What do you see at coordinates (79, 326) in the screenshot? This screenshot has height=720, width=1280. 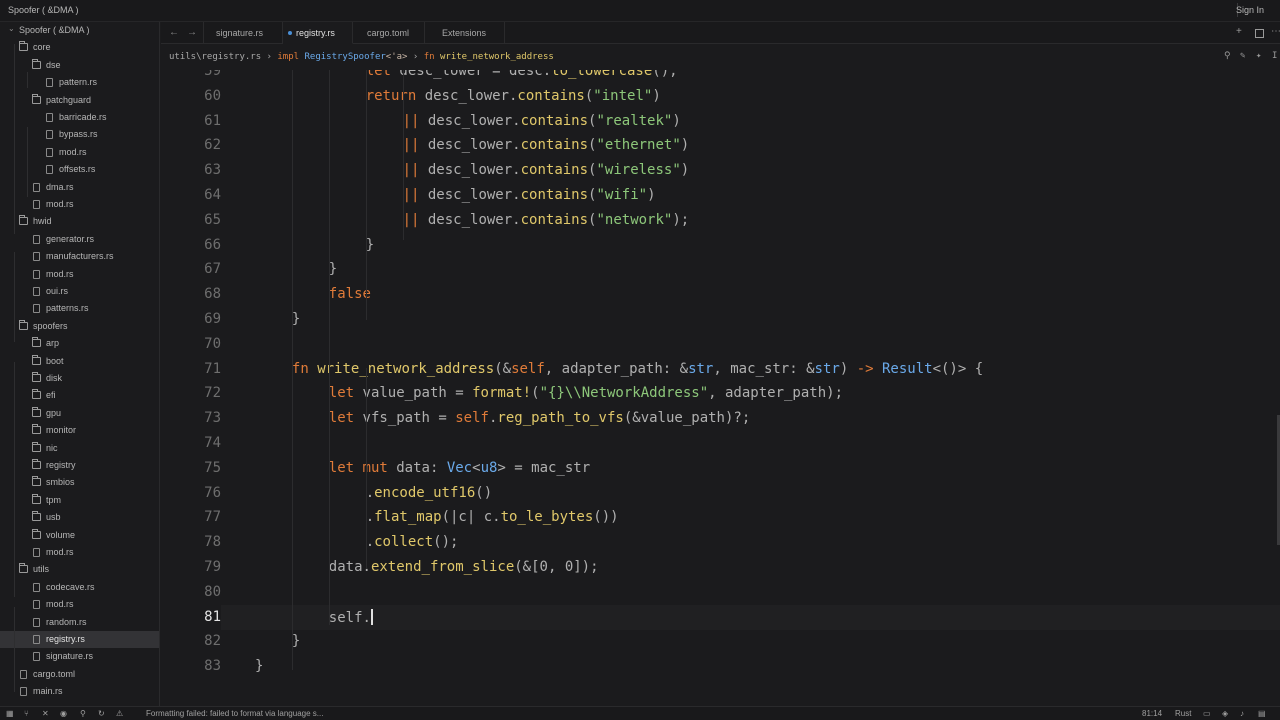 I see `folder-item: spoofers` at bounding box center [79, 326].